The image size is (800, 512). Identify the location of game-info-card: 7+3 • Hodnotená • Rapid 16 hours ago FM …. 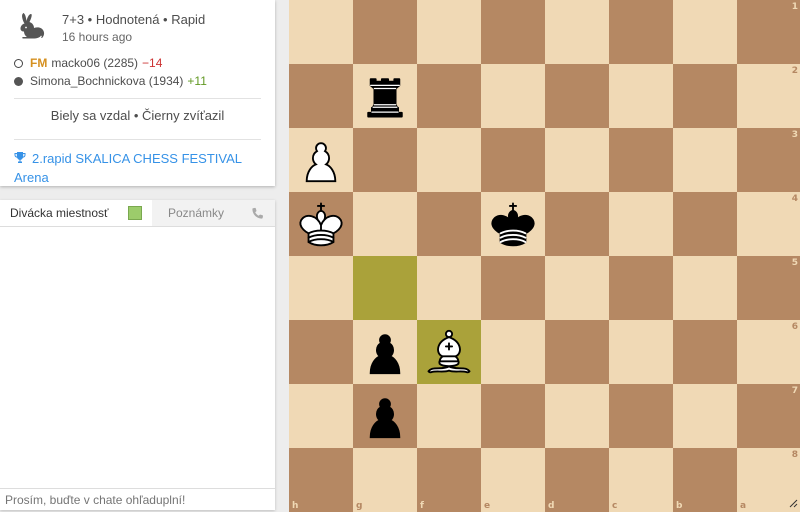
(137, 93).